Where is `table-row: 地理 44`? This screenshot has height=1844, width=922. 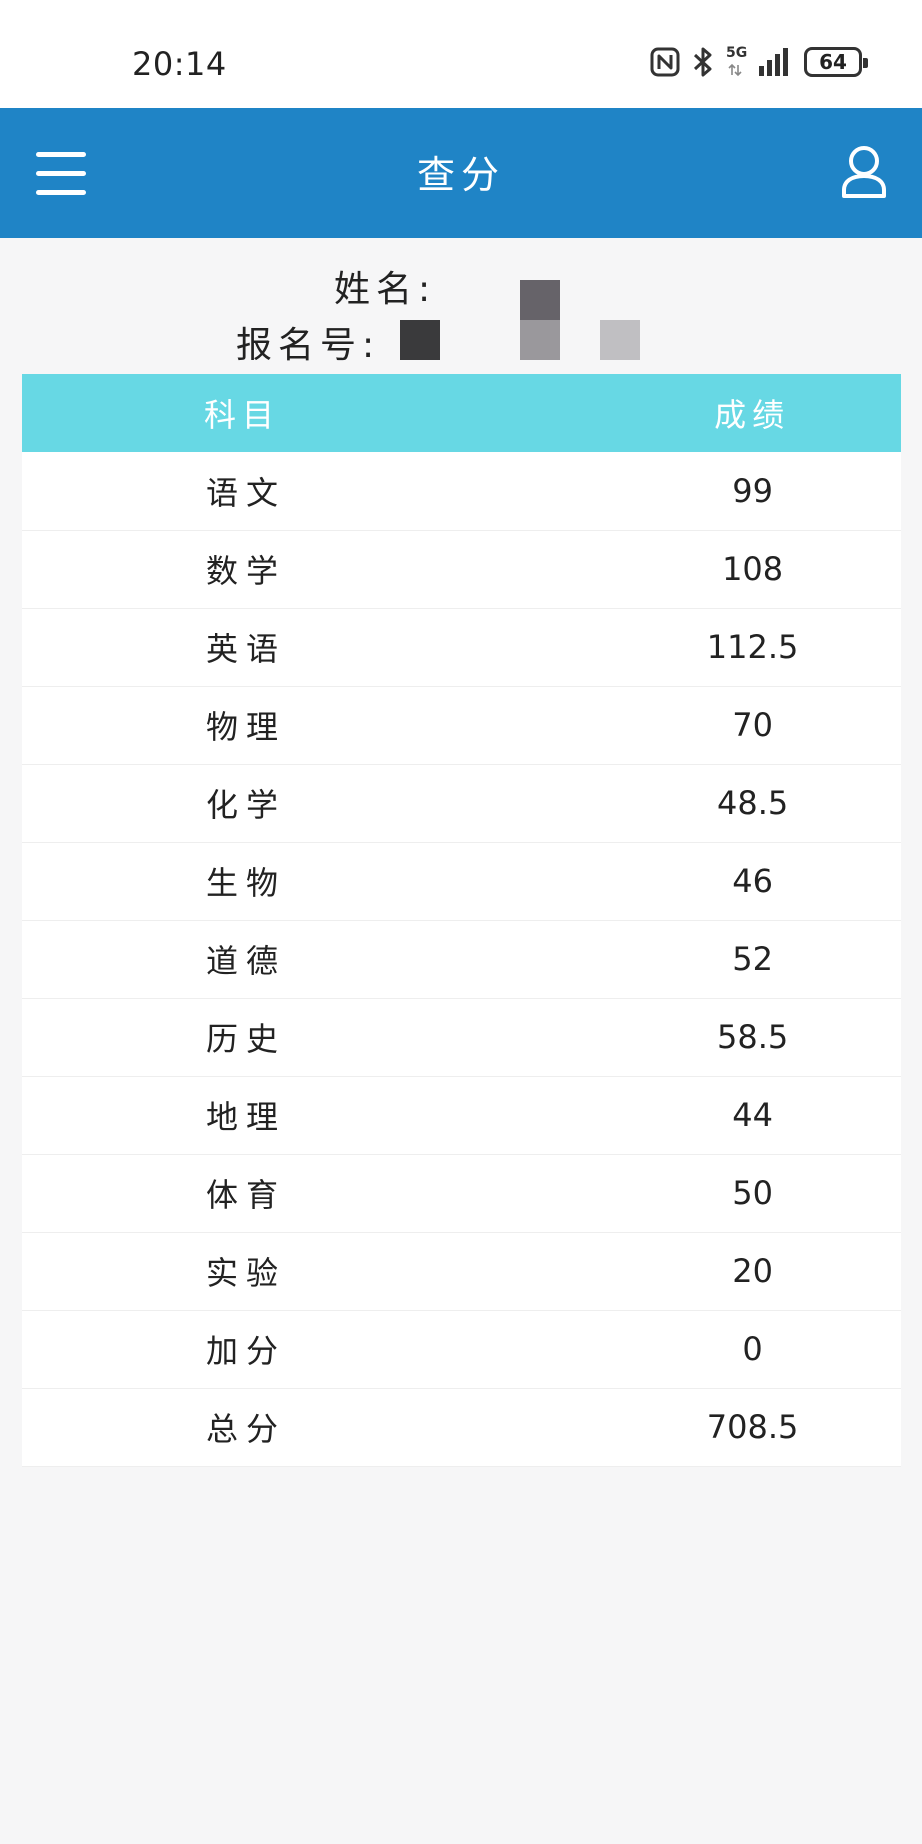 table-row: 地理 44 is located at coordinates (461, 1115).